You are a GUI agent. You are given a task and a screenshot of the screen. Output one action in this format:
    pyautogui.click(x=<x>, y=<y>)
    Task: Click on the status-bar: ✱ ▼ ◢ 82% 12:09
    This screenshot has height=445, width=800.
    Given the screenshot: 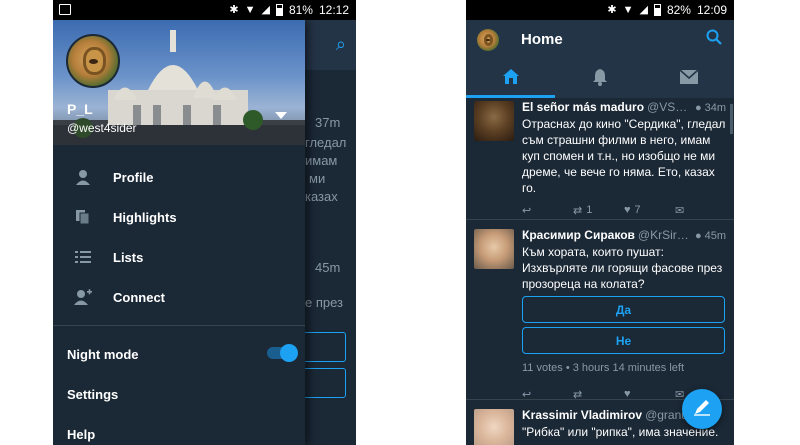 What is the action you would take?
    pyautogui.click(x=600, y=10)
    